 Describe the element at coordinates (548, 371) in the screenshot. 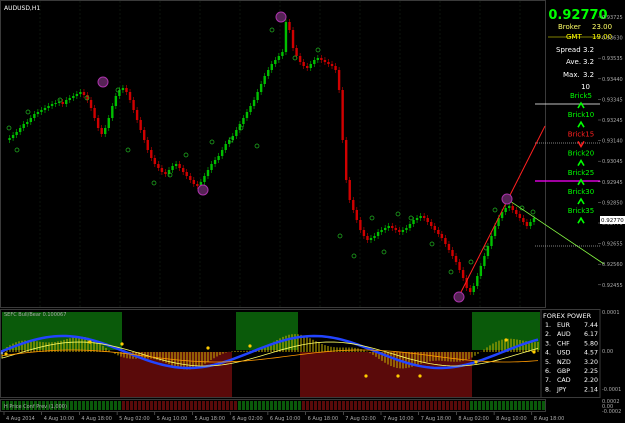

I see `forex-rank: 6.` at that location.